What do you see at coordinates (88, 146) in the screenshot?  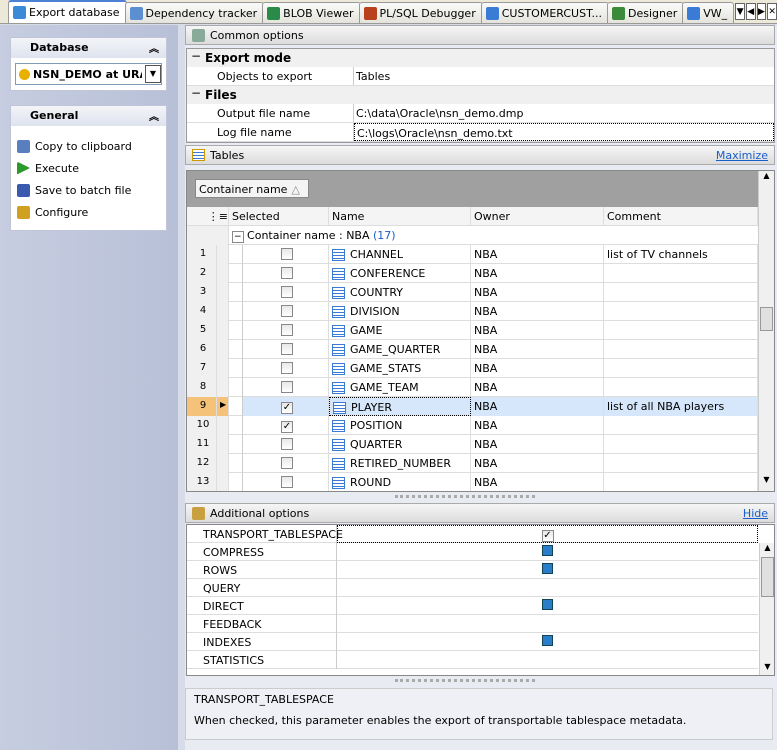 I see `copy-action: Copy to clipboard` at bounding box center [88, 146].